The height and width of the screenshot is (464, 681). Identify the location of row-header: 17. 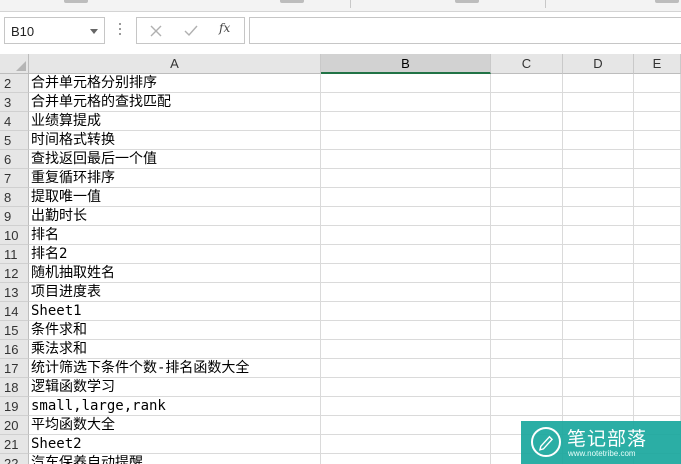
(14, 368).